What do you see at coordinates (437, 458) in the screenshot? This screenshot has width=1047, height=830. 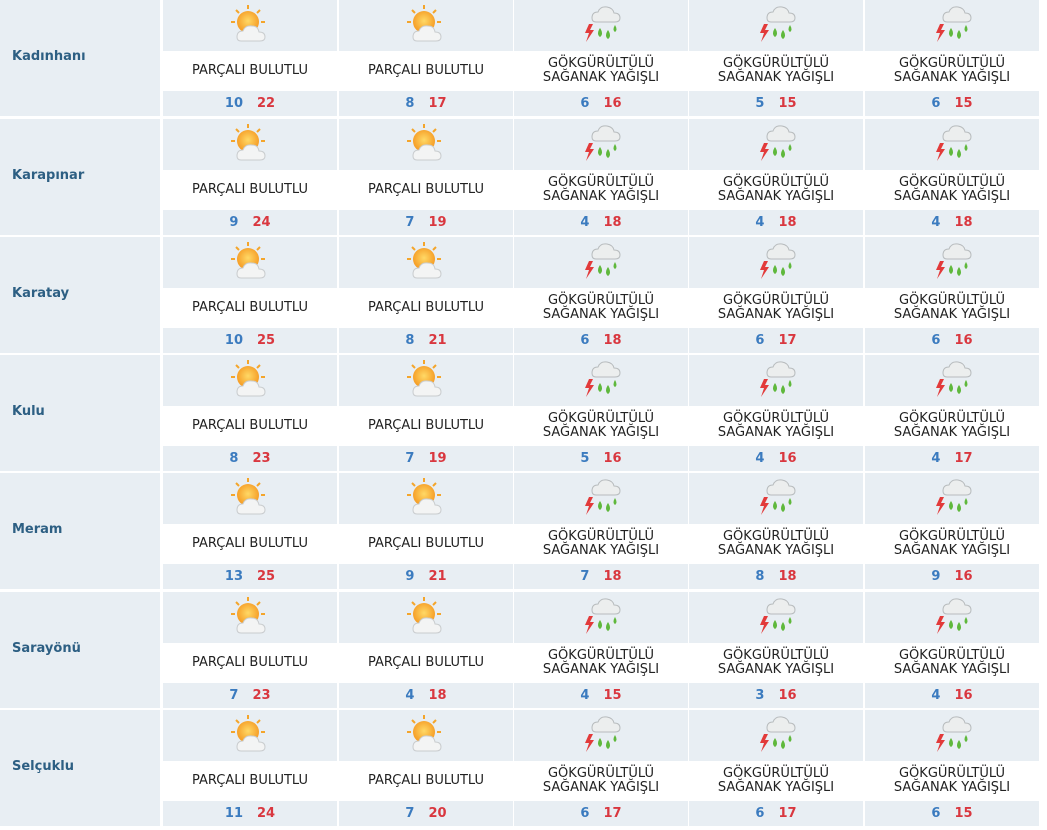 I see `max-temperature: 19` at bounding box center [437, 458].